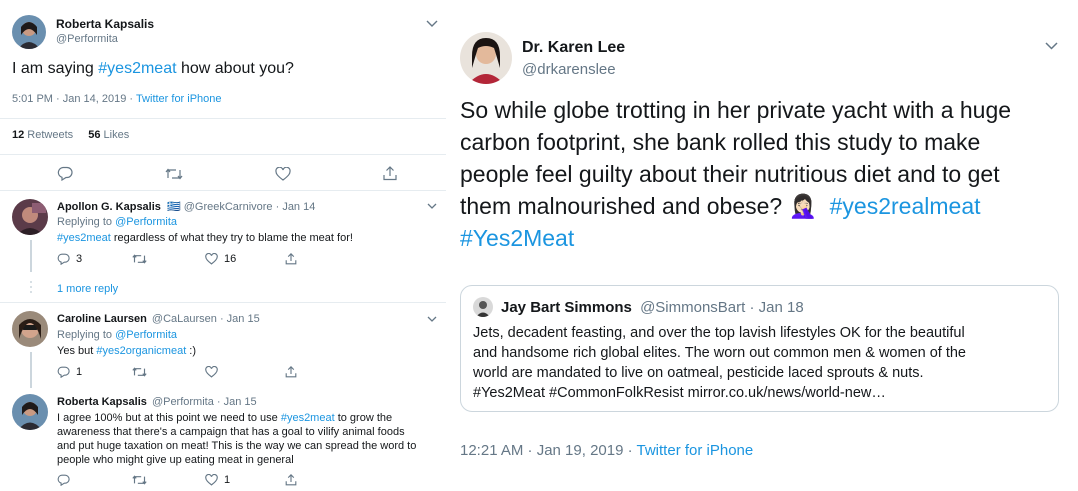 The image size is (1078, 491). I want to click on tweet-text: I am saying #yes2meat how about you?, so click(153, 68).